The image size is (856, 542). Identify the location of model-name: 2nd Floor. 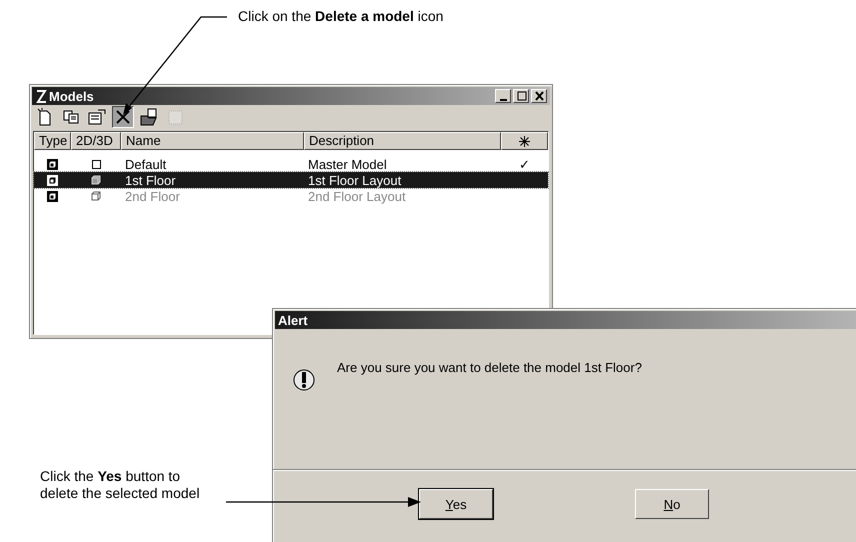
(152, 196).